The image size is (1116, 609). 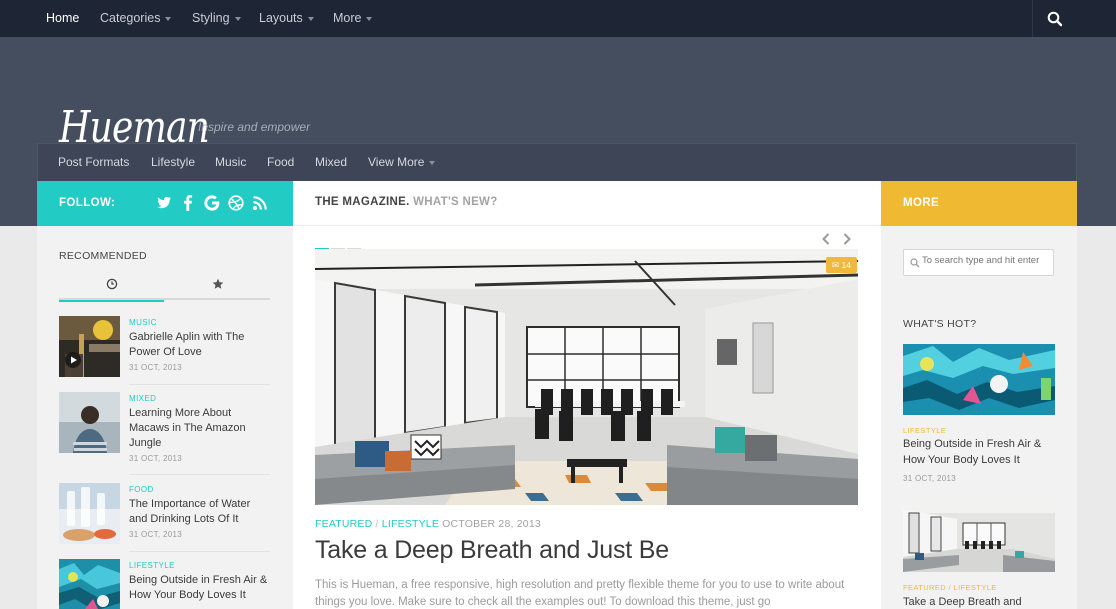 What do you see at coordinates (236, 203) in the screenshot?
I see `dribbble-icon` at bounding box center [236, 203].